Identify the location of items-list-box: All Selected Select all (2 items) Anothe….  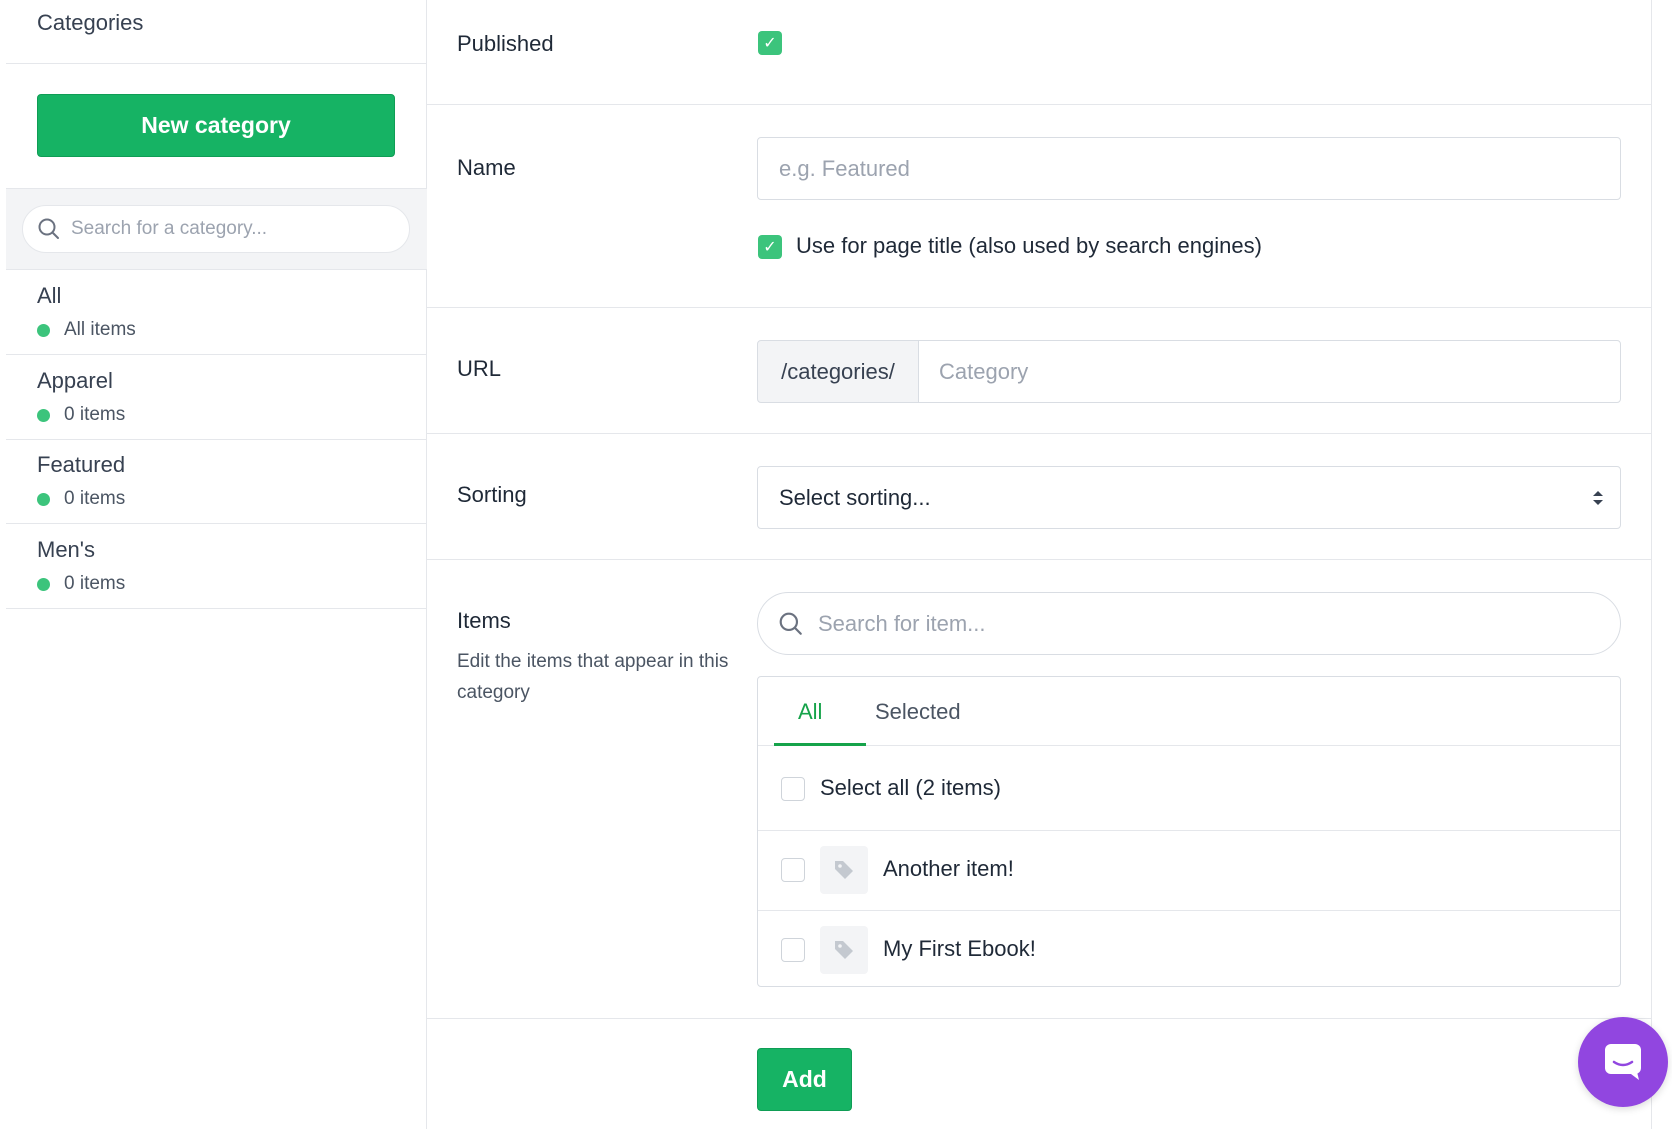
(1189, 831).